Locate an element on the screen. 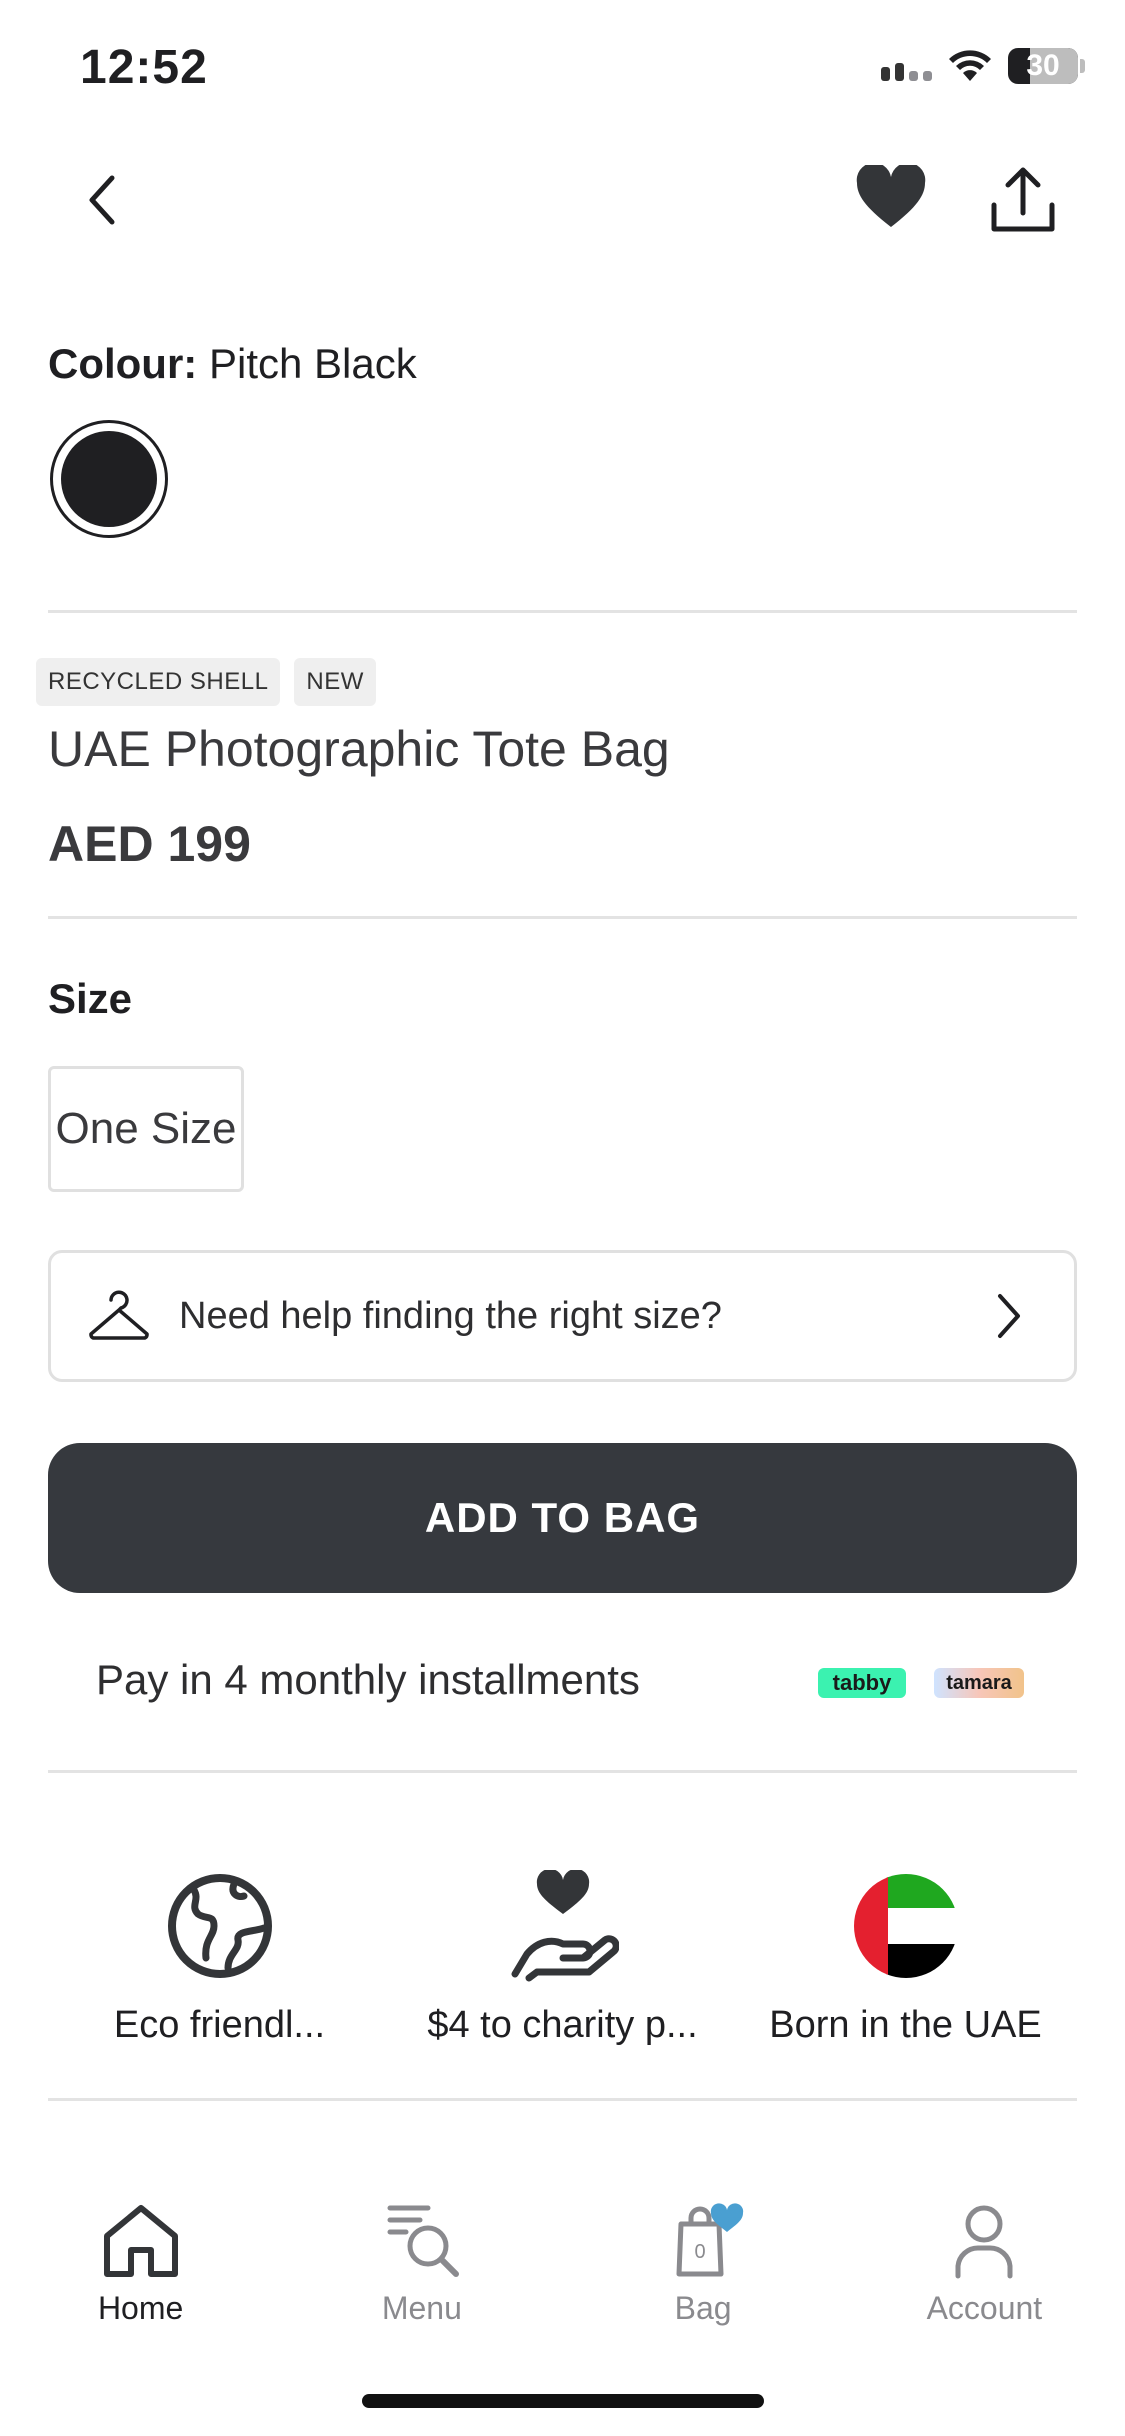  bag-heart-badge-icon is located at coordinates (727, 2217).